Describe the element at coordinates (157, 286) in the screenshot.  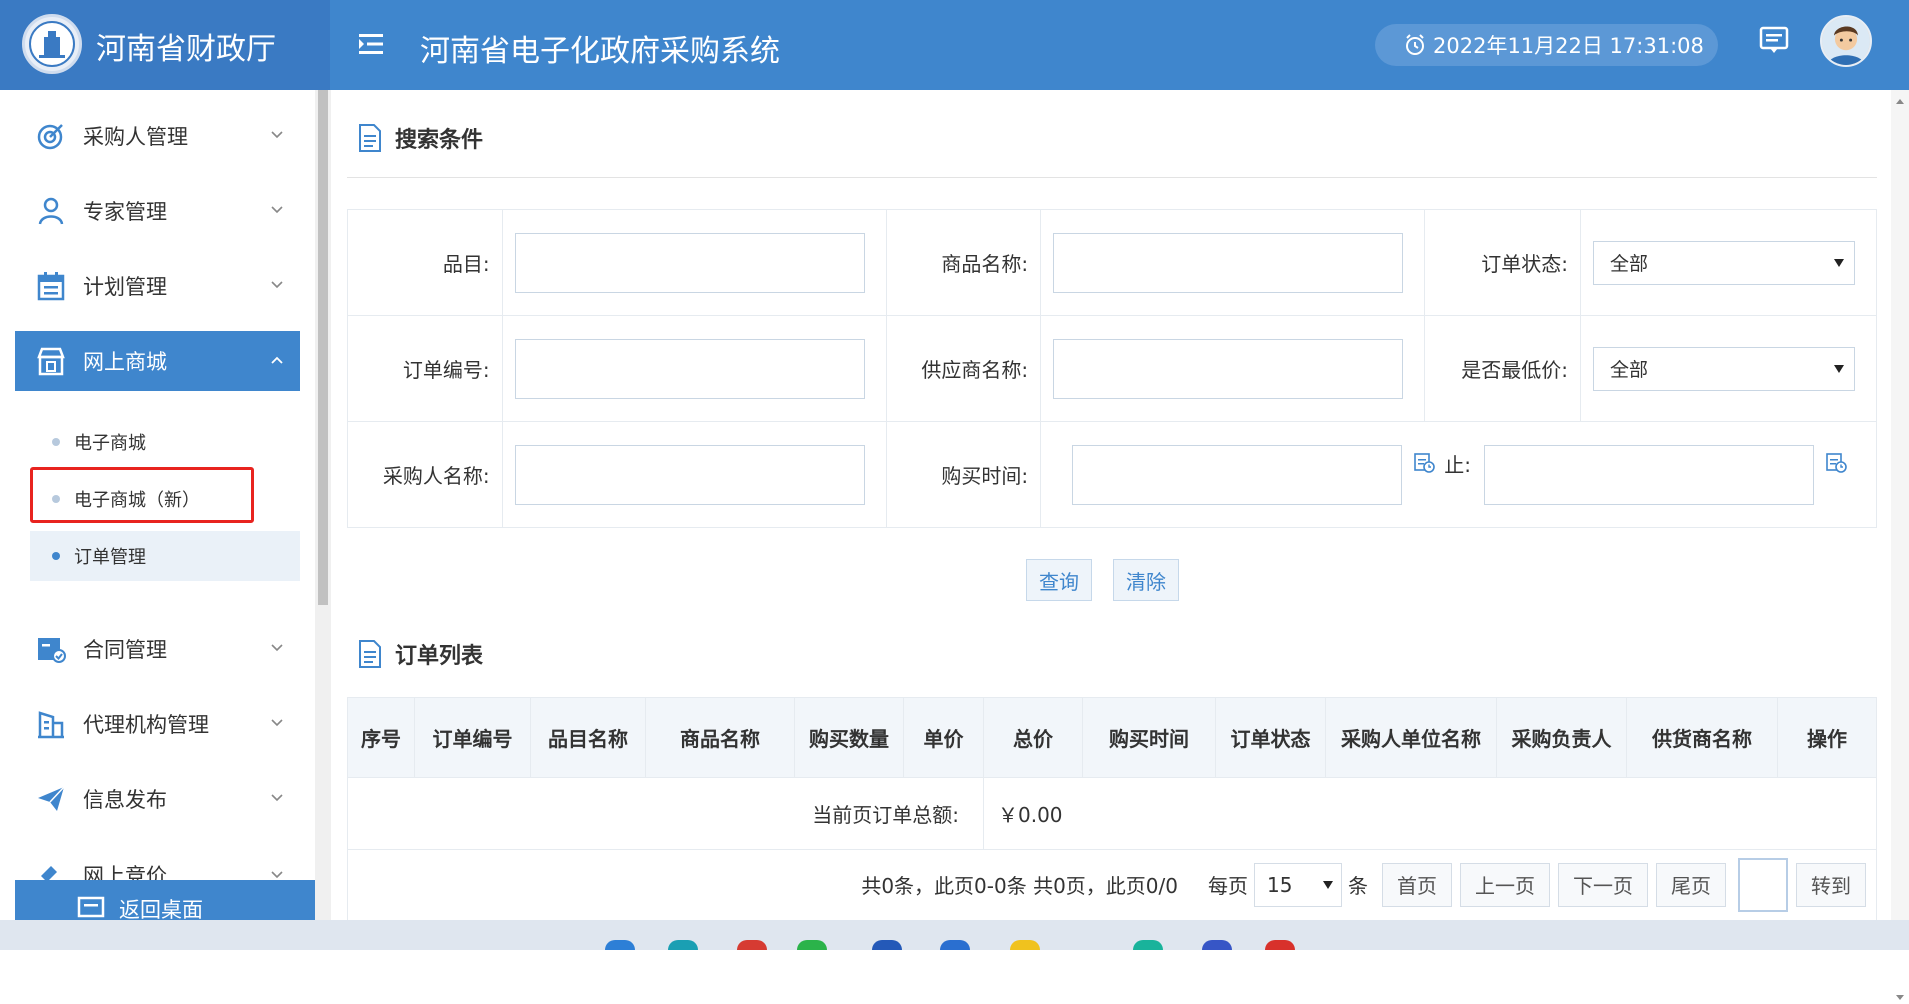
I see `sidebar-item-plan: 计划管理` at that location.